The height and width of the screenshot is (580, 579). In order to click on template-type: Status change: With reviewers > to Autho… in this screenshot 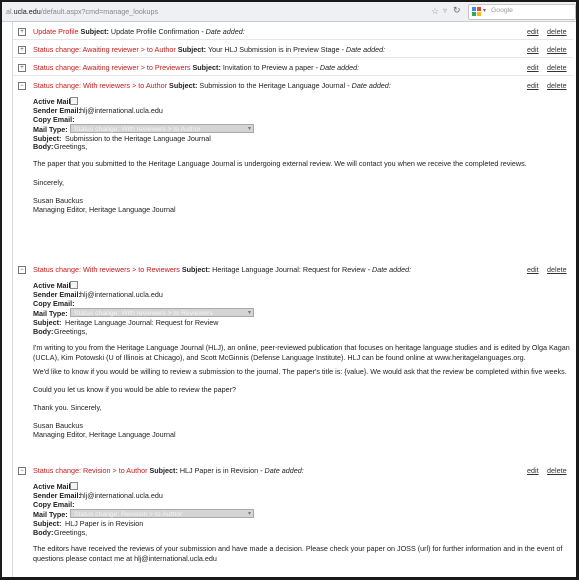, I will do `click(100, 85)`.